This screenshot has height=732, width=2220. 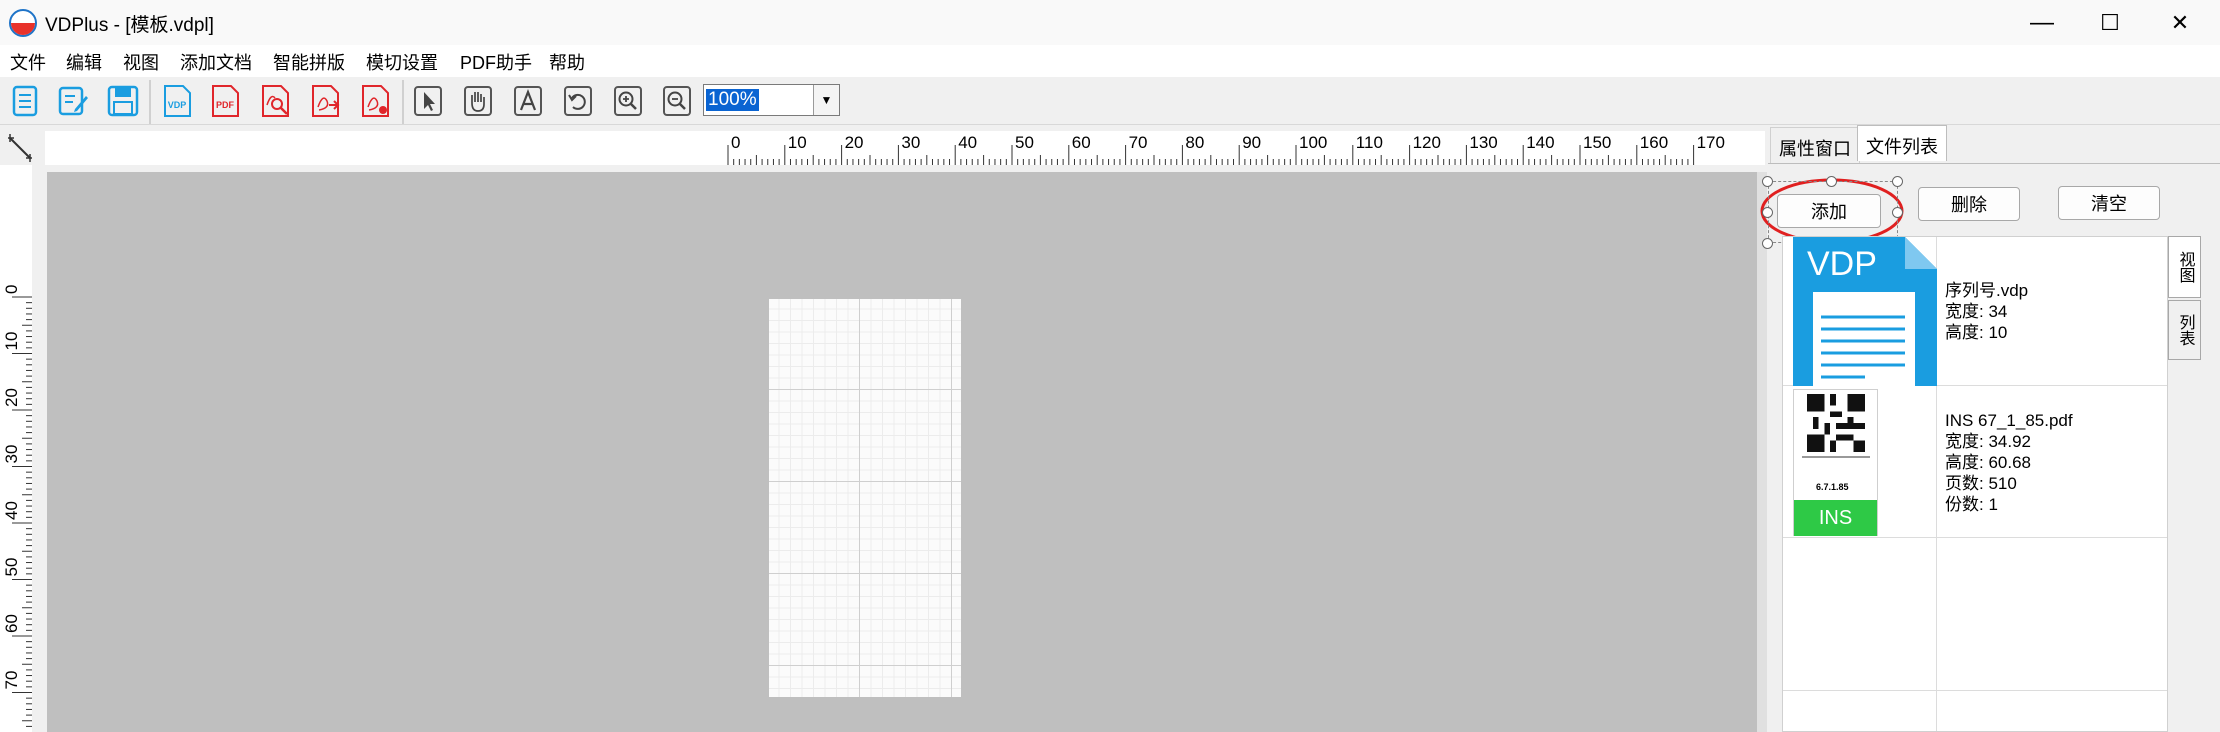 What do you see at coordinates (375, 101) in the screenshot?
I see `pdf-settings-icon` at bounding box center [375, 101].